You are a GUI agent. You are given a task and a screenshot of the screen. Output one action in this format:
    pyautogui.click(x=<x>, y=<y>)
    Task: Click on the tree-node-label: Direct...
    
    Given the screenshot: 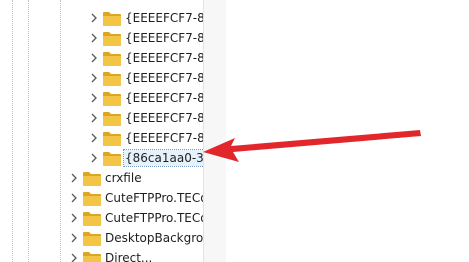 What is the action you would take?
    pyautogui.click(x=129, y=256)
    